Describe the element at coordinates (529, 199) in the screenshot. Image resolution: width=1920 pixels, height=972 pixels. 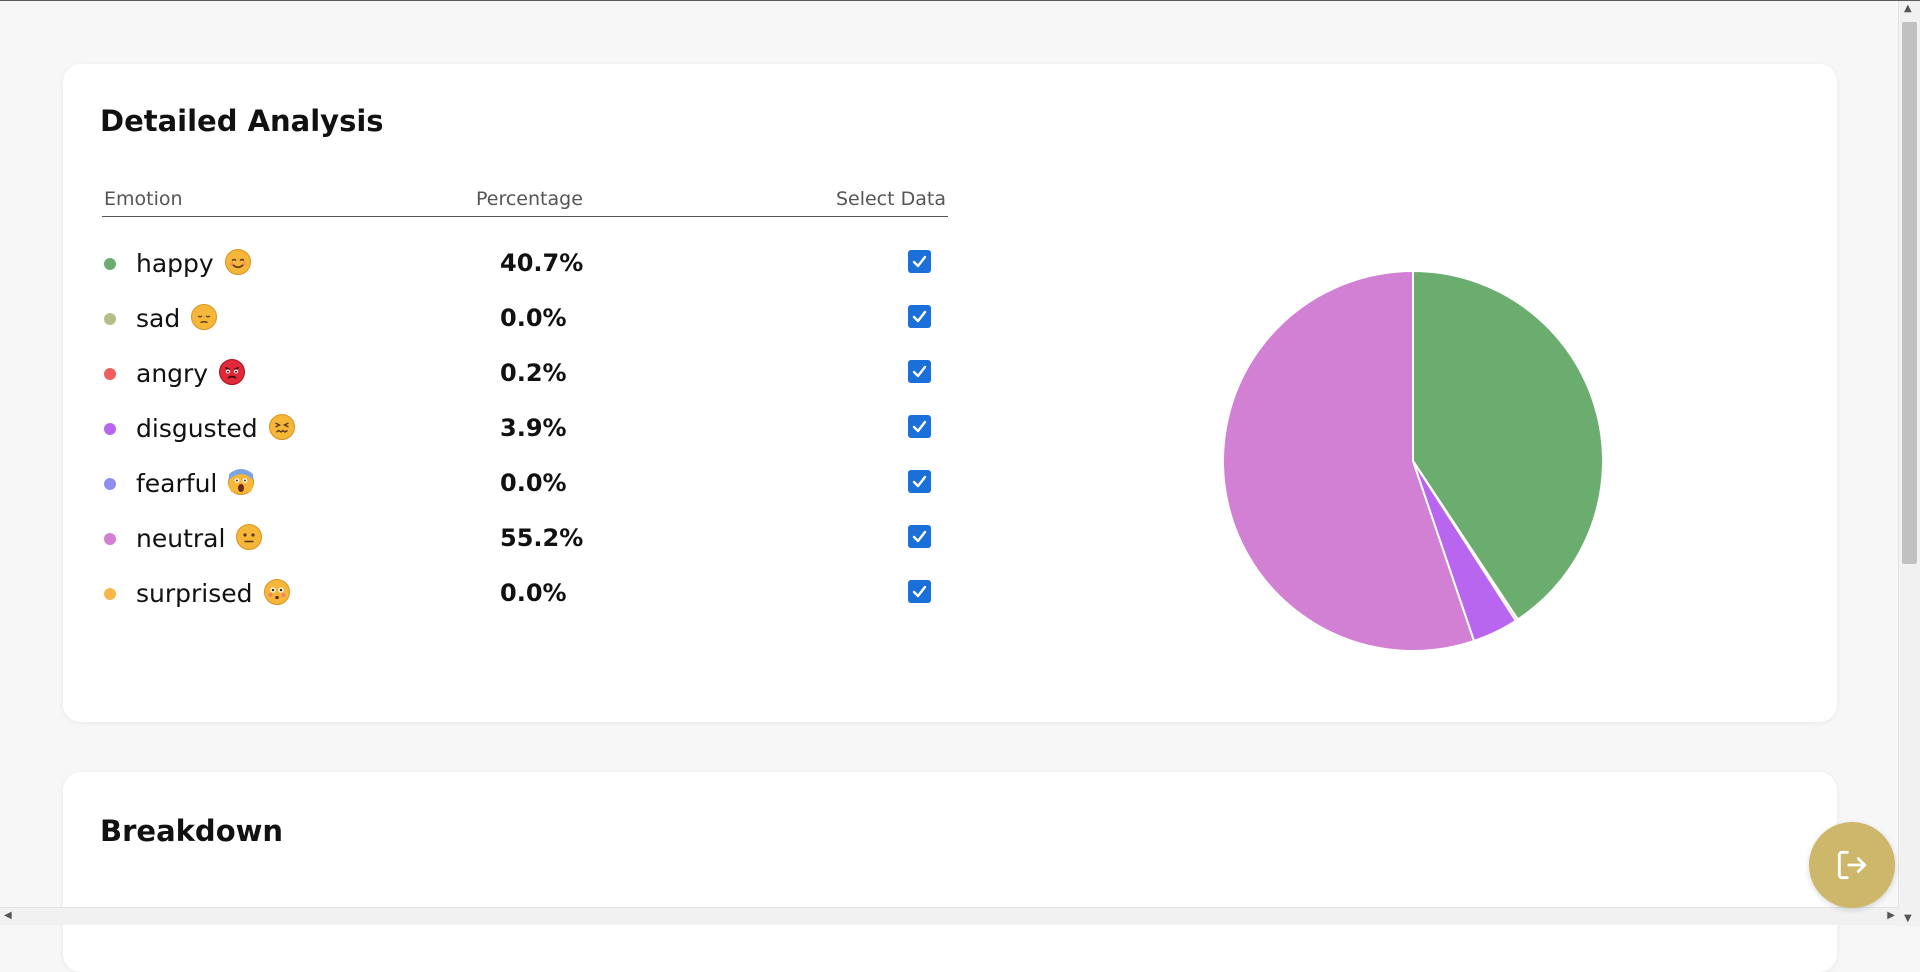
I see `percentage-column-header: Percentage` at that location.